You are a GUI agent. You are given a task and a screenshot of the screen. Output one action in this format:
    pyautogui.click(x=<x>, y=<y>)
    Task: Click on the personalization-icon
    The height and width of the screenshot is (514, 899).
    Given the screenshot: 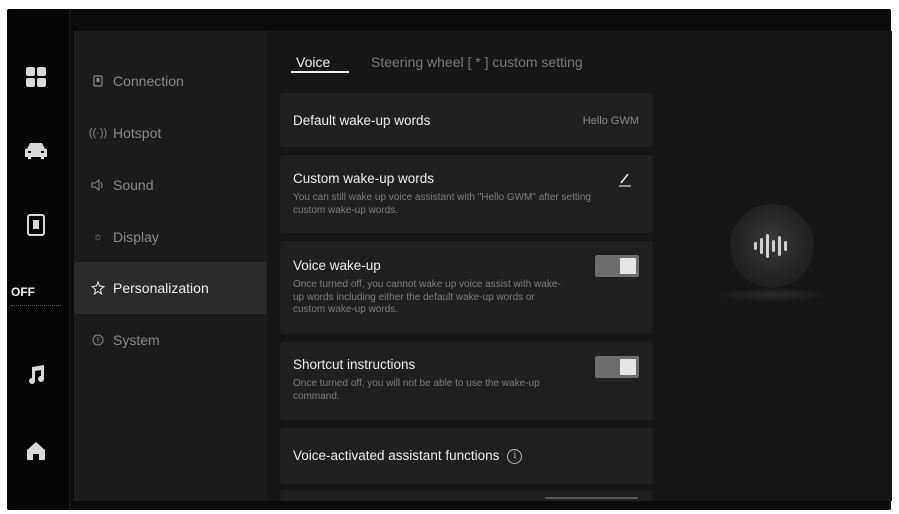 What is the action you would take?
    pyautogui.click(x=98, y=288)
    